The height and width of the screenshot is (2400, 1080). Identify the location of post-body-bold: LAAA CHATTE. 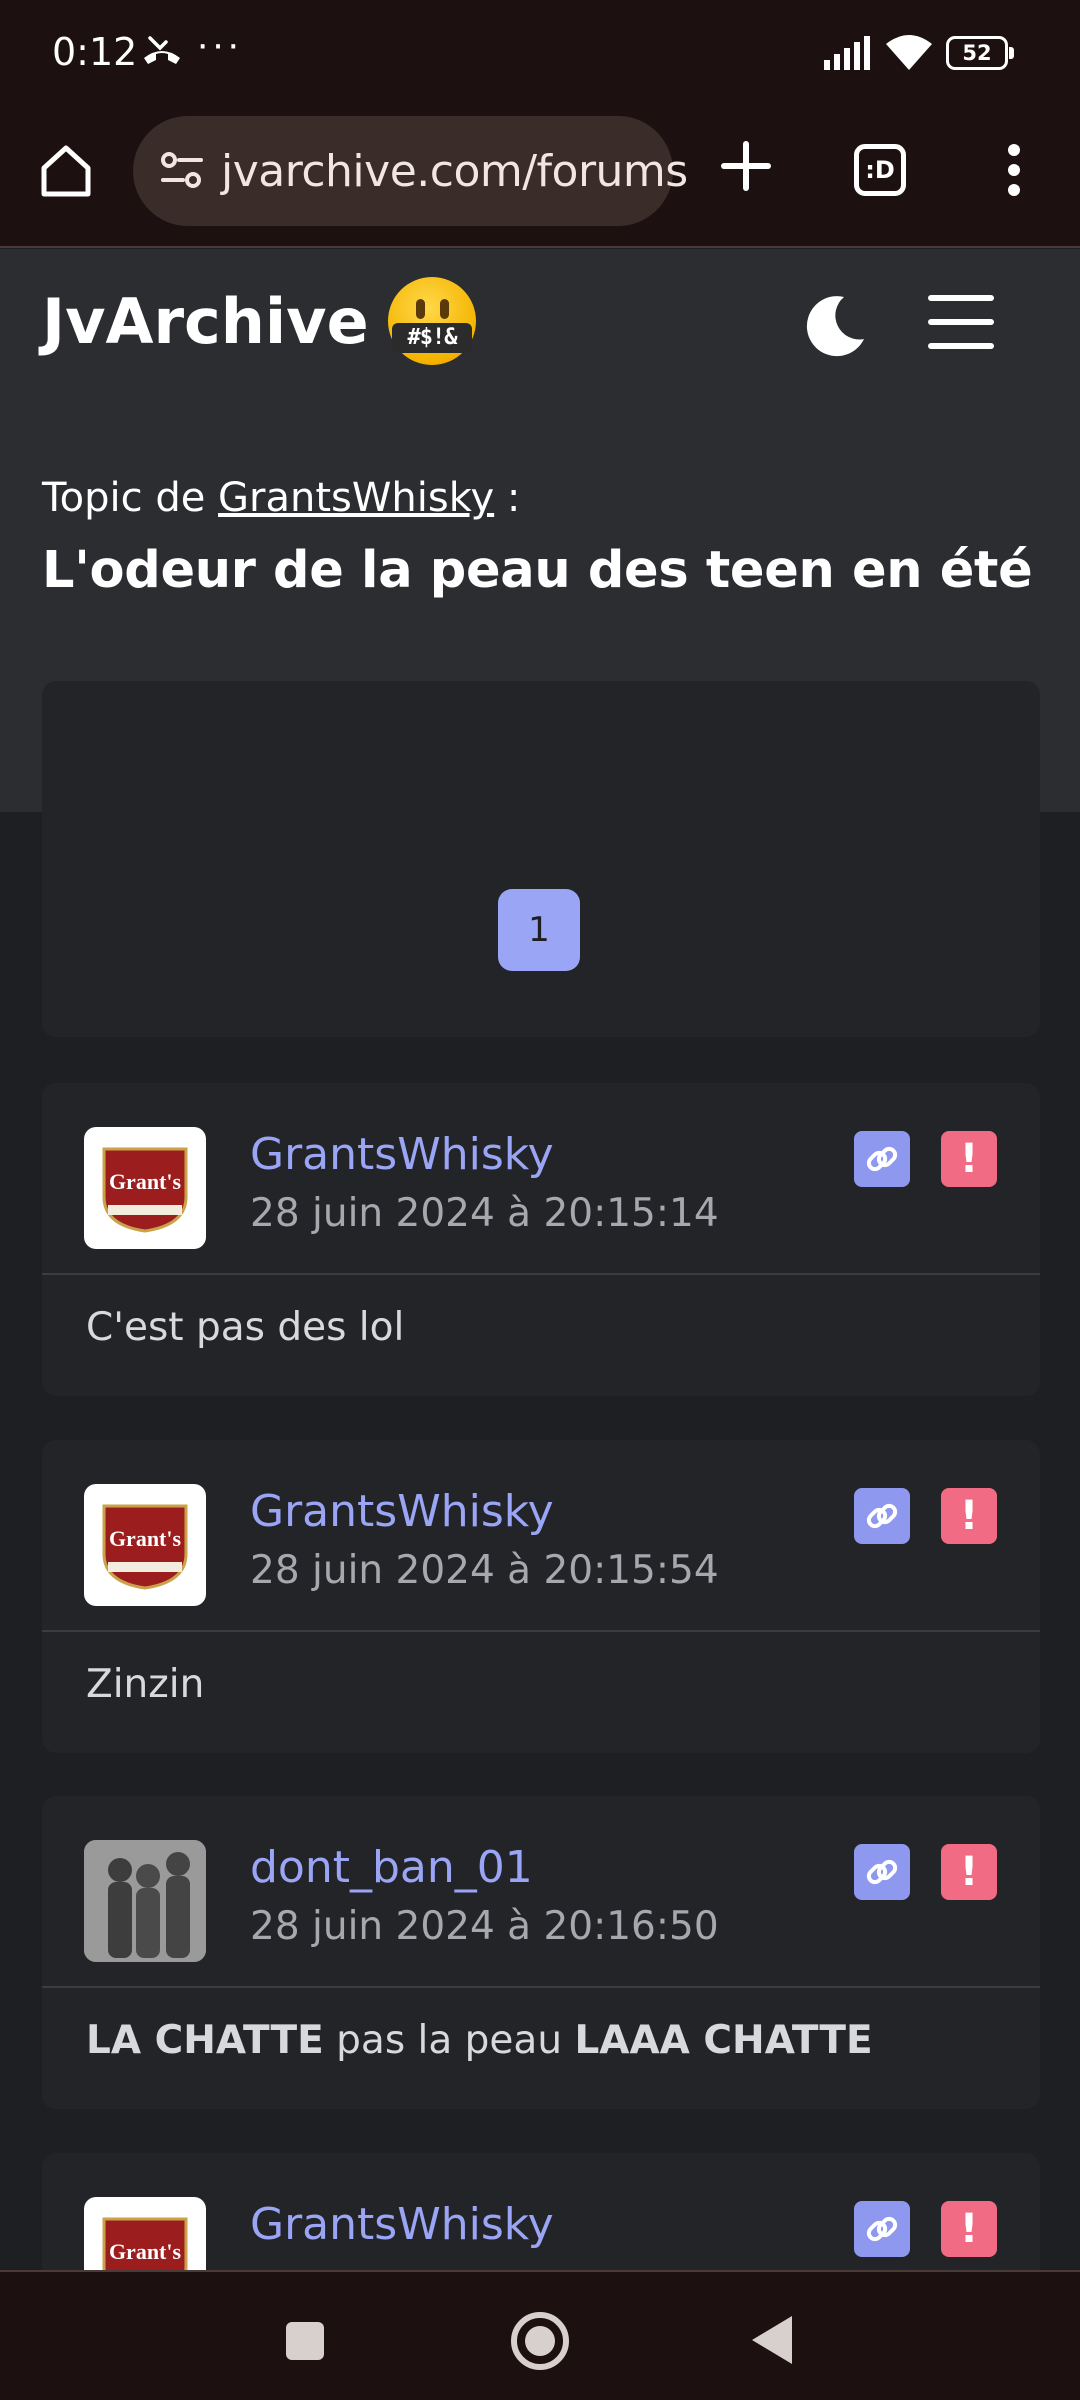
(723, 2040).